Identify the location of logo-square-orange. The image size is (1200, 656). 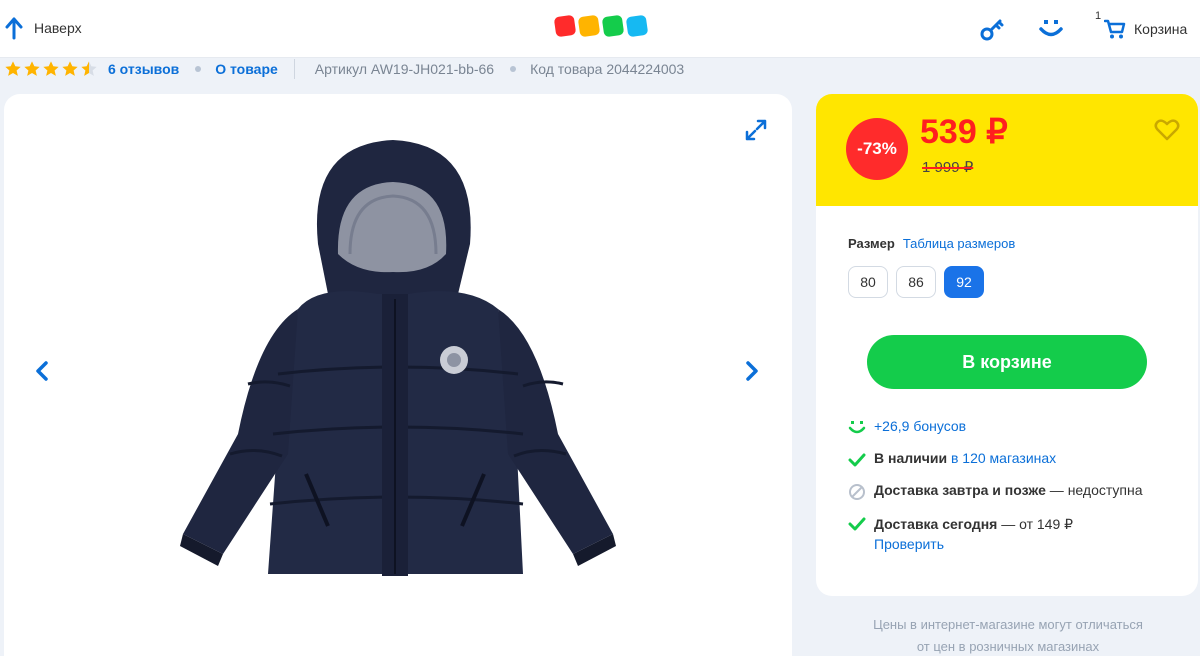
(589, 26).